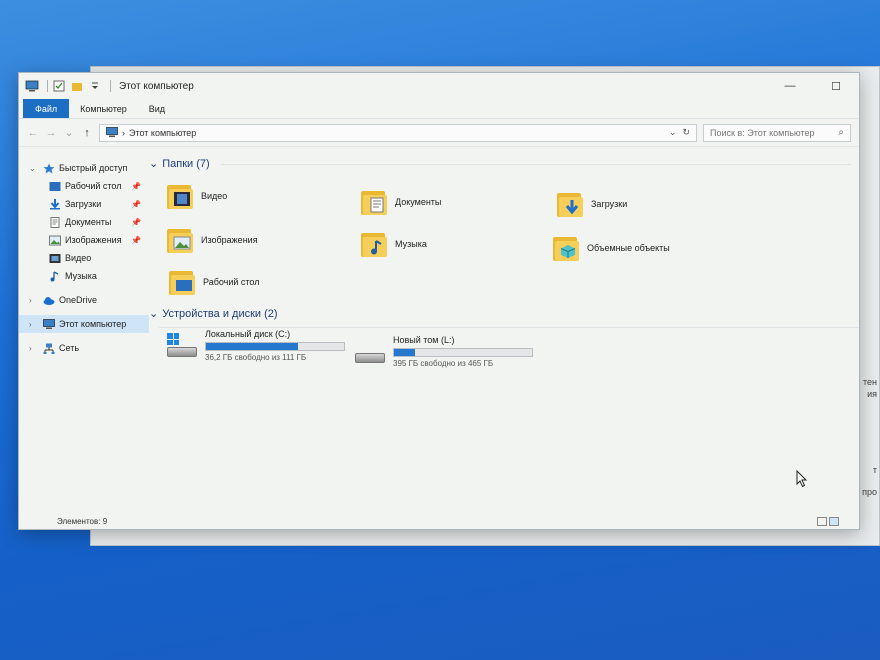 This screenshot has height=660, width=880. What do you see at coordinates (418, 202) in the screenshot?
I see `folder-label: Документы` at bounding box center [418, 202].